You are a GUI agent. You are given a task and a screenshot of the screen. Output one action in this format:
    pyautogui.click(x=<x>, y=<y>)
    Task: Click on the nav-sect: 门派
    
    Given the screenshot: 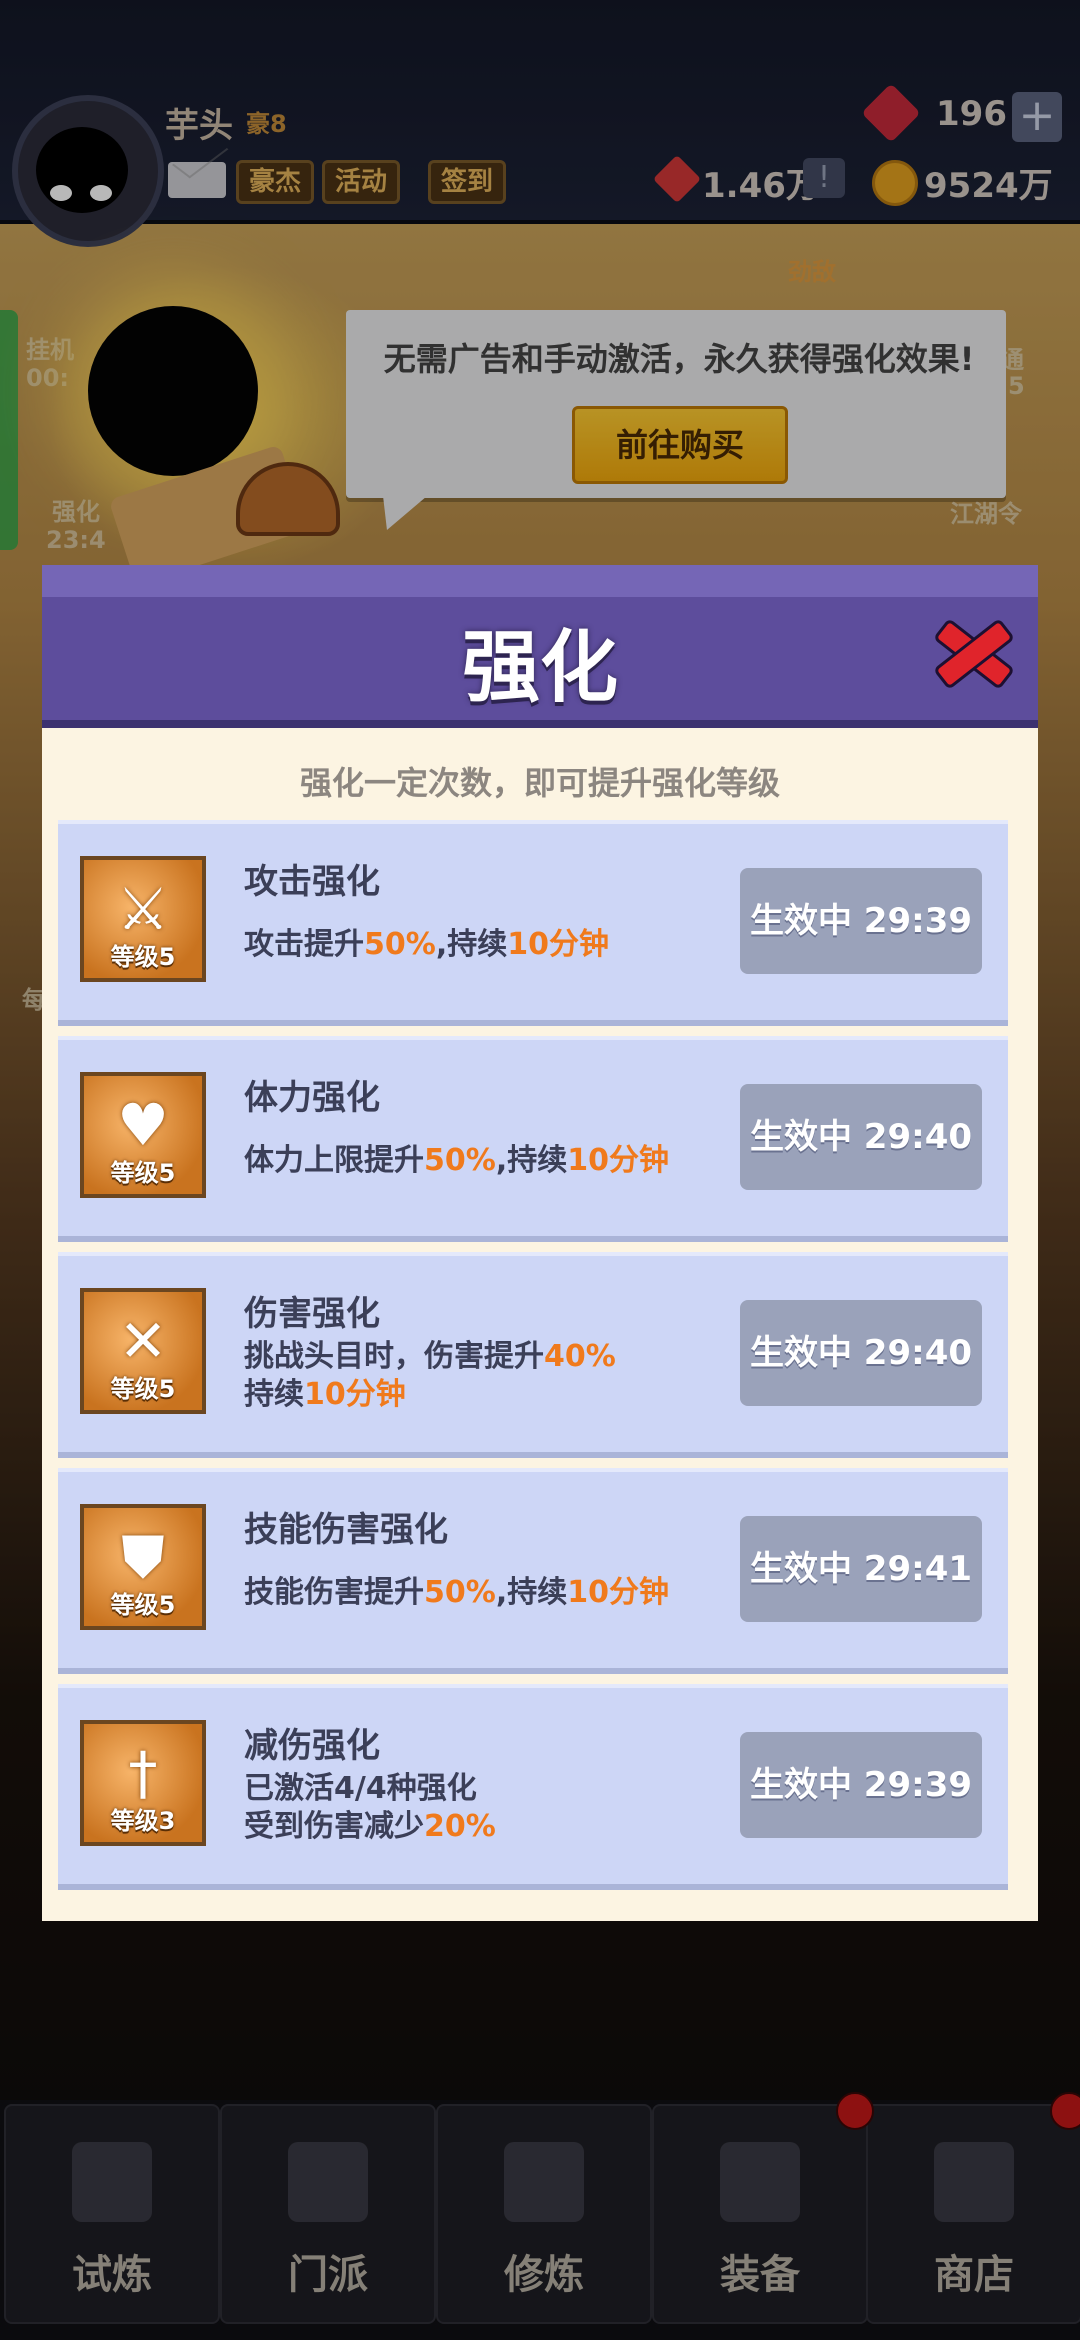 What is the action you would take?
    pyautogui.click(x=328, y=2214)
    